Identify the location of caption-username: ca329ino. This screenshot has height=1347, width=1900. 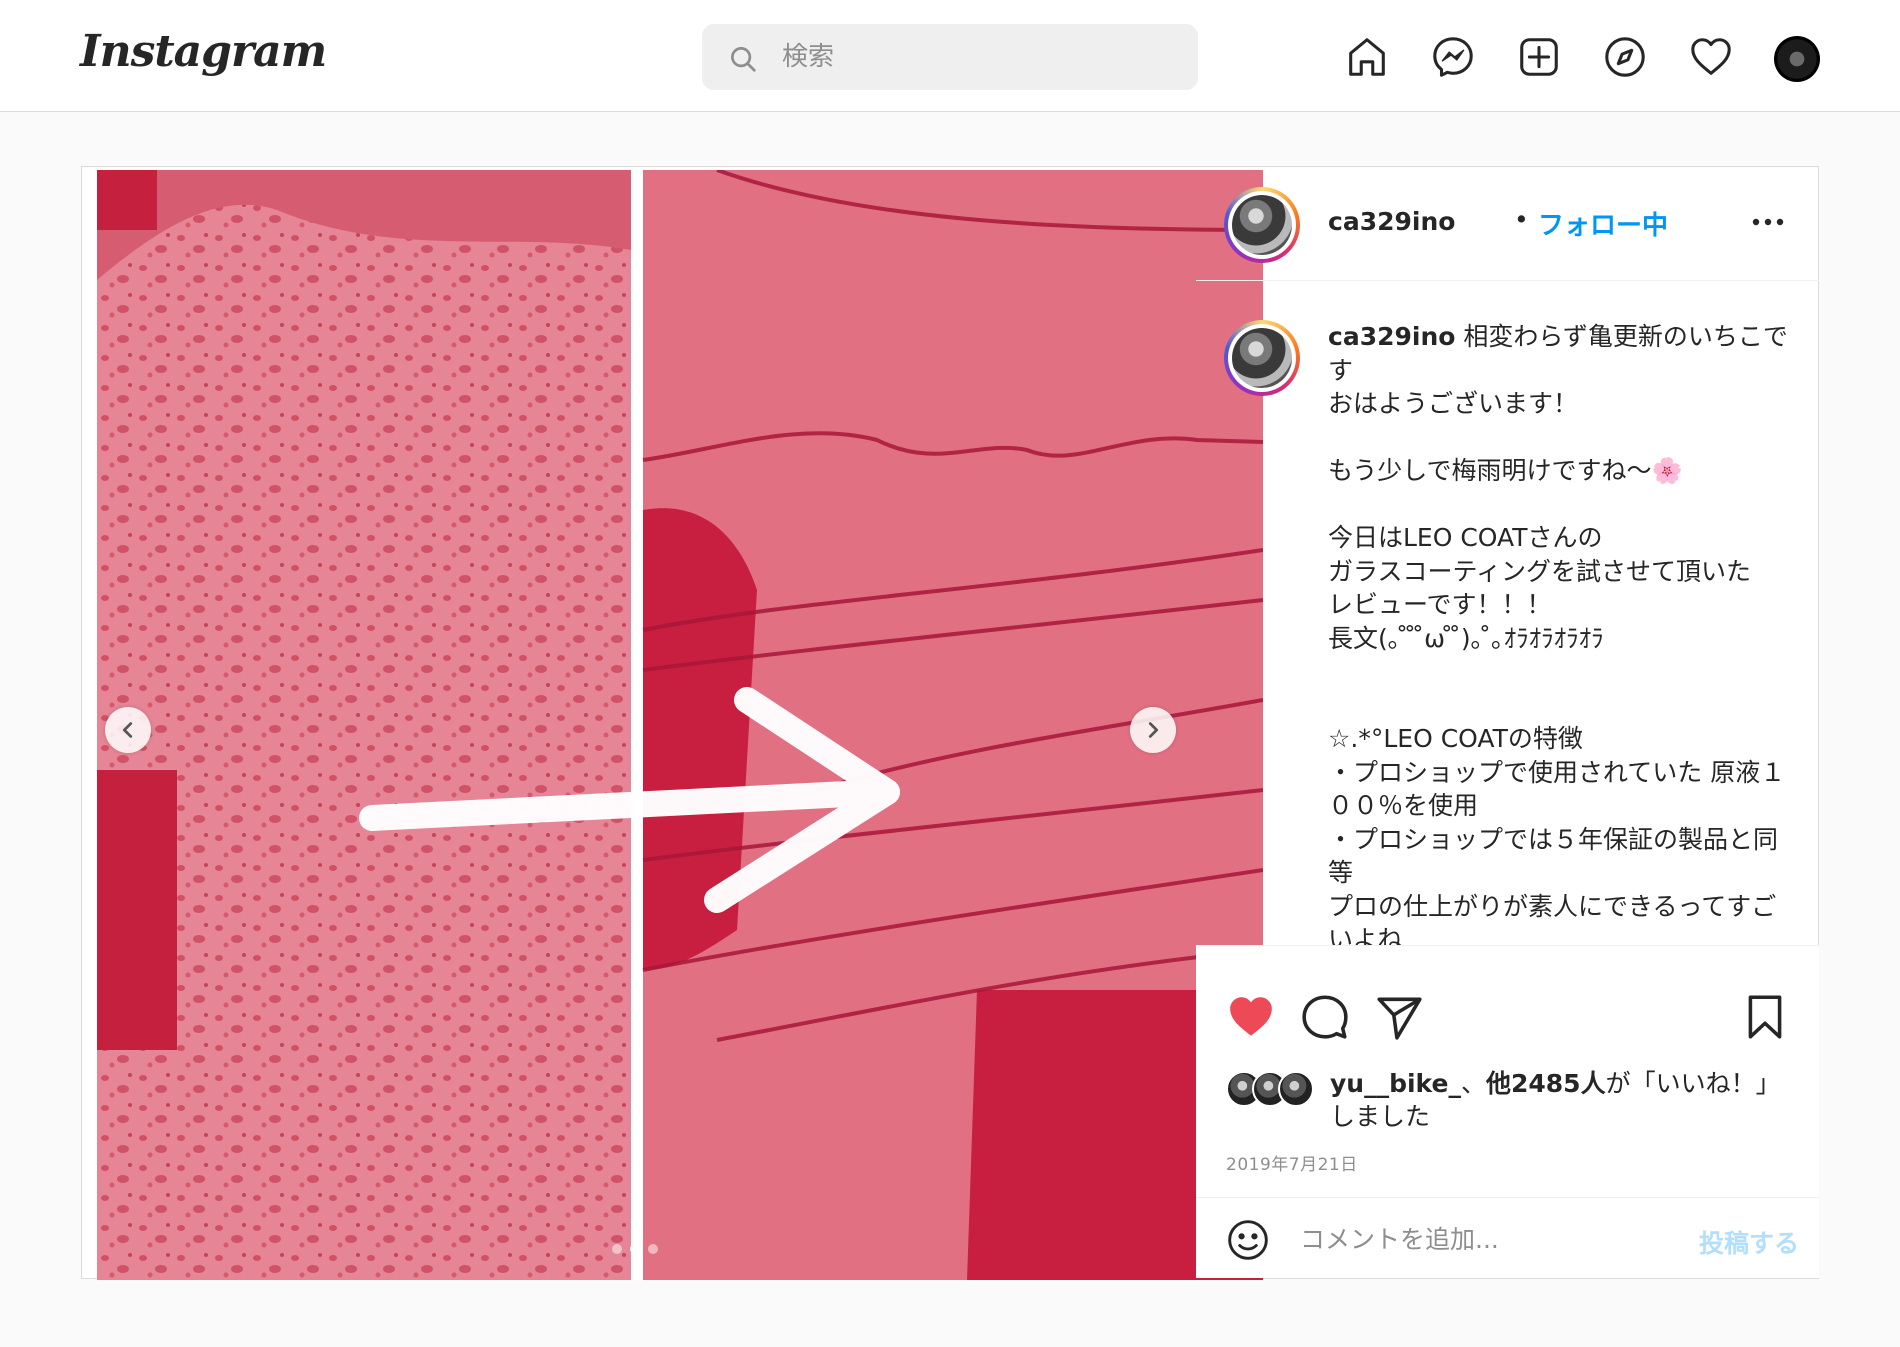
(1391, 336).